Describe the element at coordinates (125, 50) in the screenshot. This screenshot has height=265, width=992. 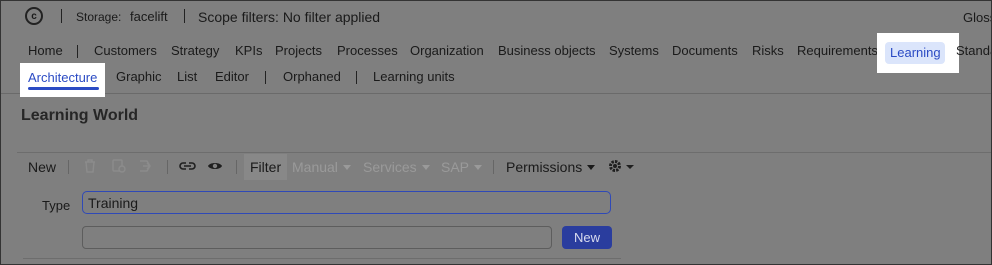
I see `nav-item-customers: Customers` at that location.